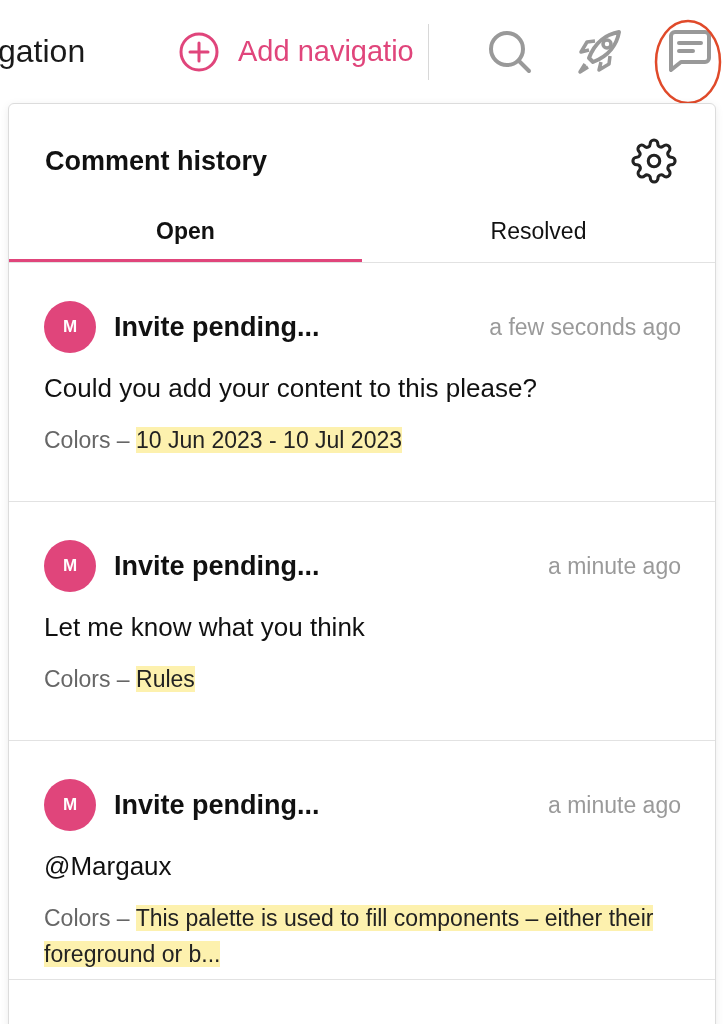 This screenshot has height=1024, width=724. Describe the element at coordinates (156, 161) in the screenshot. I see `panel-title: Comment history` at that location.